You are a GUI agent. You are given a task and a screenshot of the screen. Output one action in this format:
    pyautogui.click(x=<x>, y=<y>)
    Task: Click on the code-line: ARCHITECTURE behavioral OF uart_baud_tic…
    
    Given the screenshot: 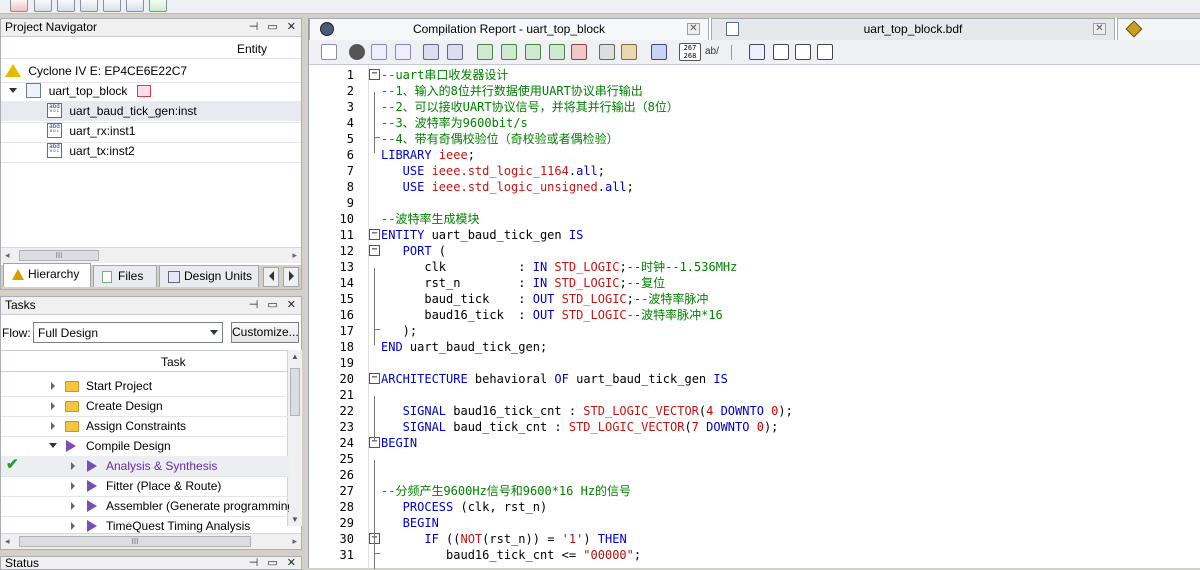 What is the action you would take?
    pyautogui.click(x=554, y=379)
    